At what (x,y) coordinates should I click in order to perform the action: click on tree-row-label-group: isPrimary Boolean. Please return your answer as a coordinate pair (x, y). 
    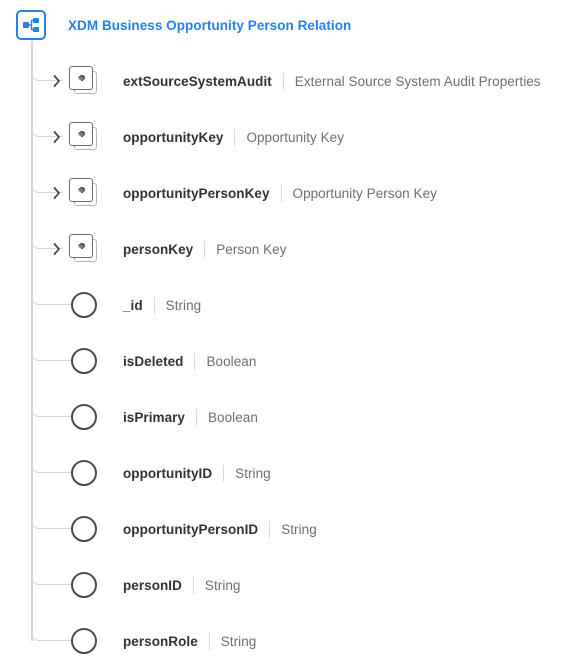
    Looking at the image, I should click on (190, 417).